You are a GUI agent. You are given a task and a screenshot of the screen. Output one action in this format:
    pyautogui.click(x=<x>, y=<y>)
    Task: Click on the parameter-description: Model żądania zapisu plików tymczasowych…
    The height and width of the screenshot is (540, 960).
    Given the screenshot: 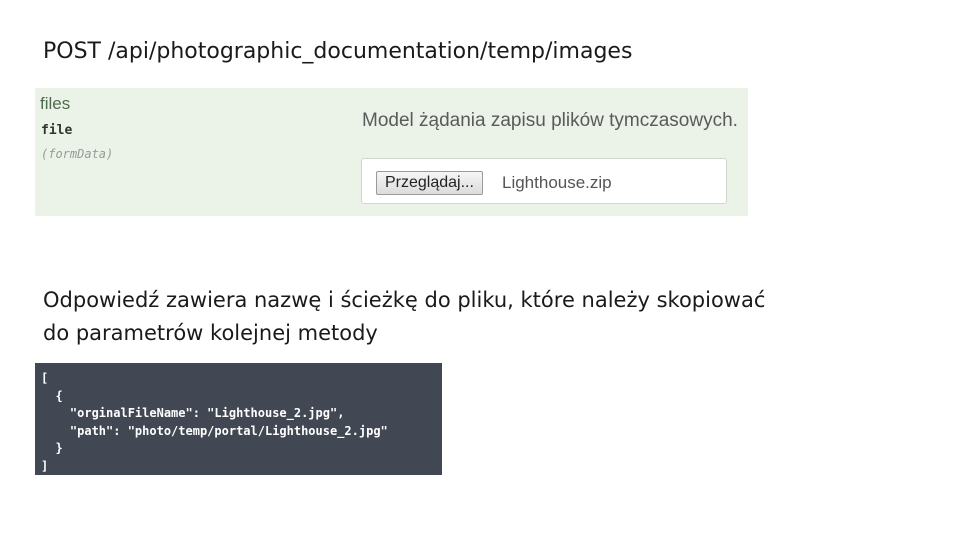 What is the action you would take?
    pyautogui.click(x=550, y=120)
    